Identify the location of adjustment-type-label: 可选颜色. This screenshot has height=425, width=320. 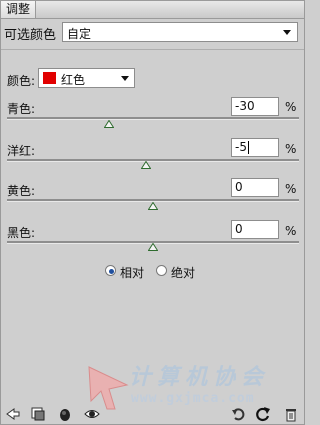
(30, 35).